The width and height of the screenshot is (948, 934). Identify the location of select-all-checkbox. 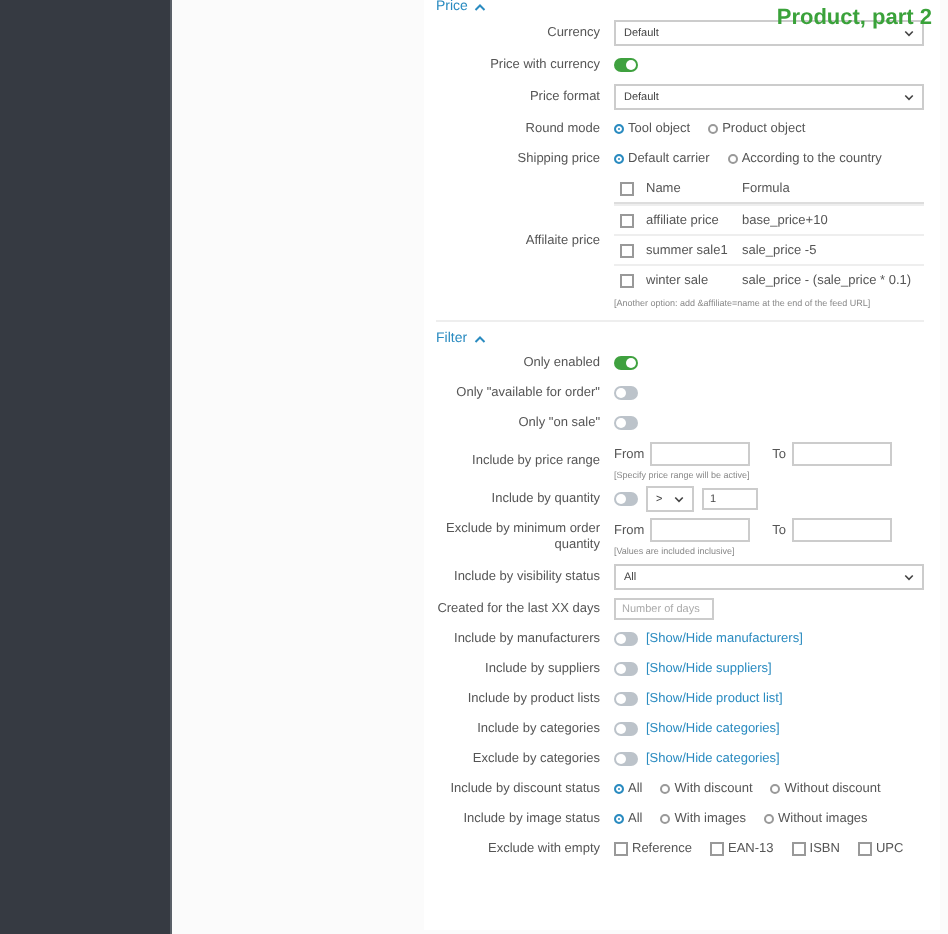
(627, 188).